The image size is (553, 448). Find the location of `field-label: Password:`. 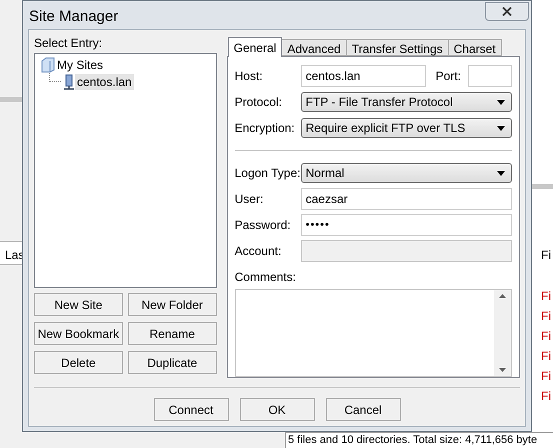

field-label: Password: is located at coordinates (263, 225).